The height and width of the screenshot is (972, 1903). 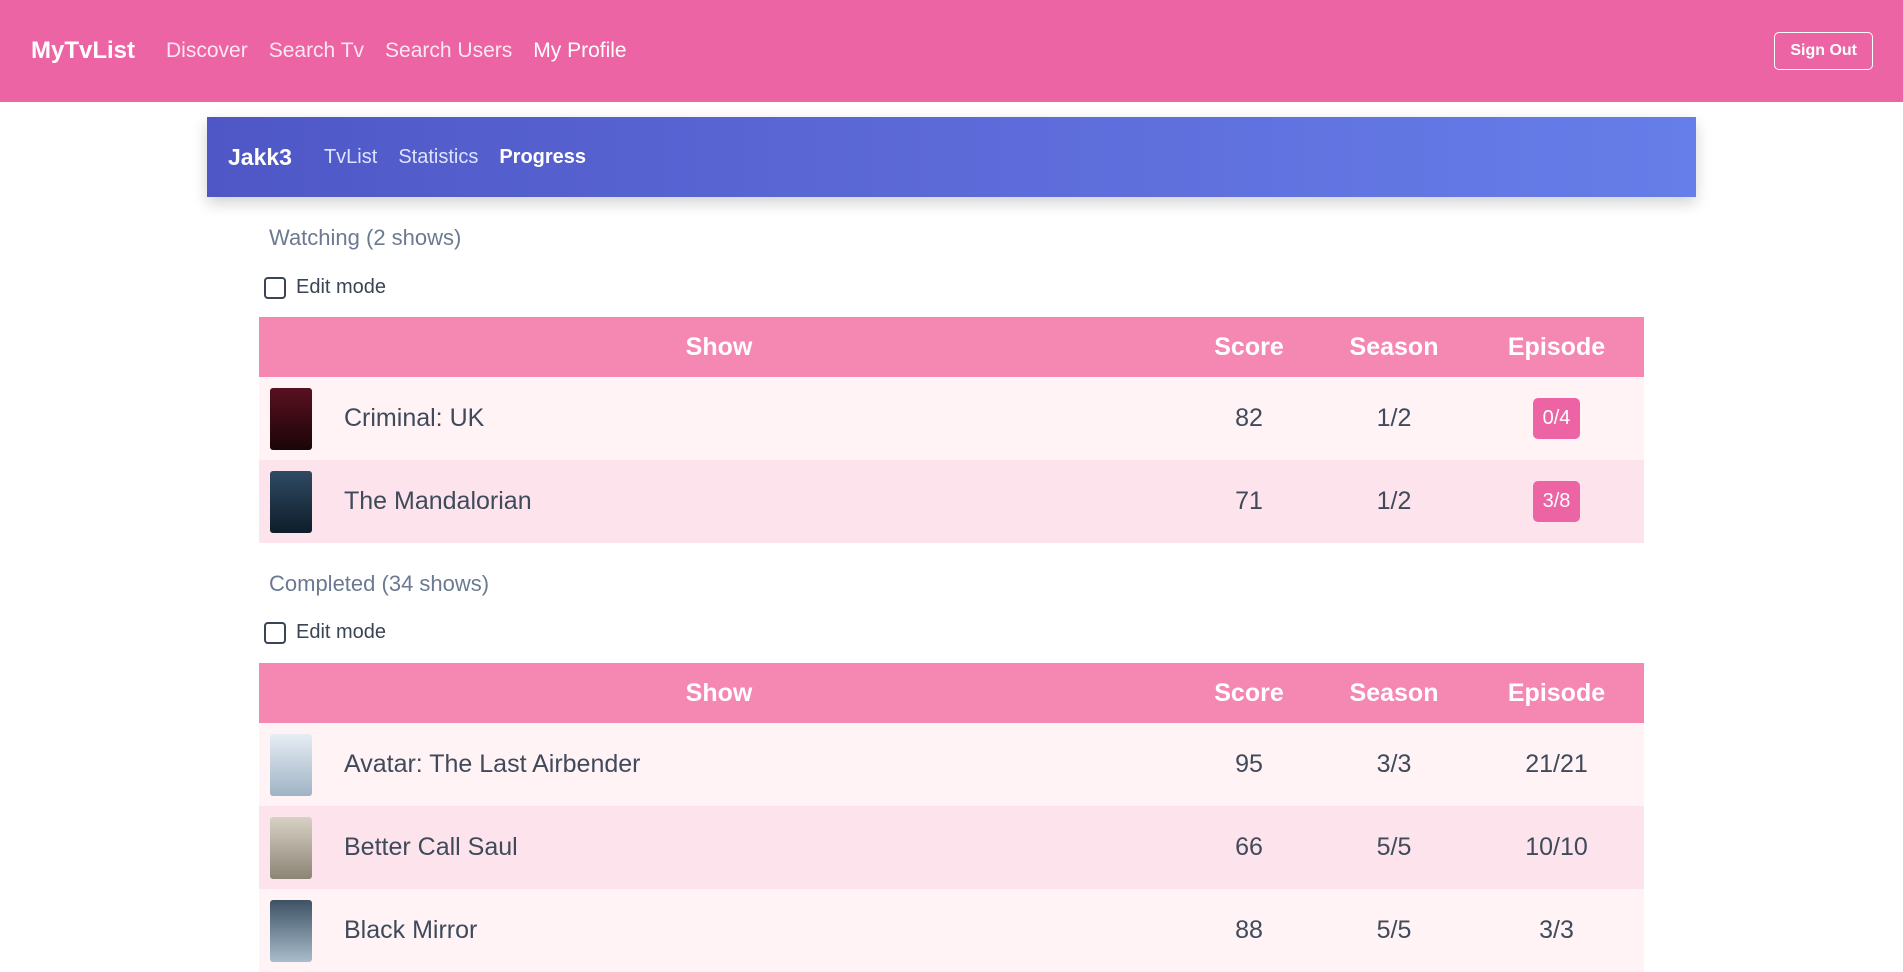 I want to click on profile-tabs: TvList Statistics Progress, so click(x=455, y=157).